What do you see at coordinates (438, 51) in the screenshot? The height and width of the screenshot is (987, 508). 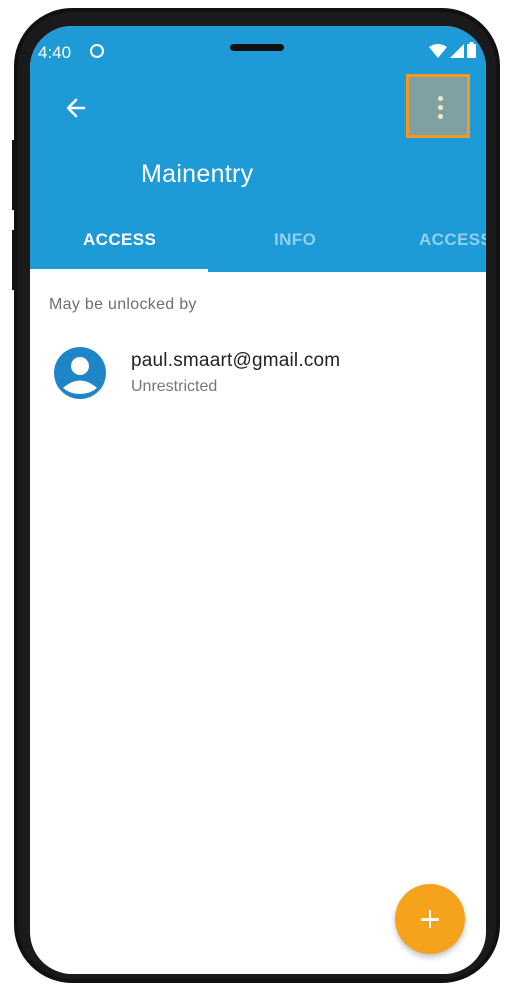 I see `wifi-icon` at bounding box center [438, 51].